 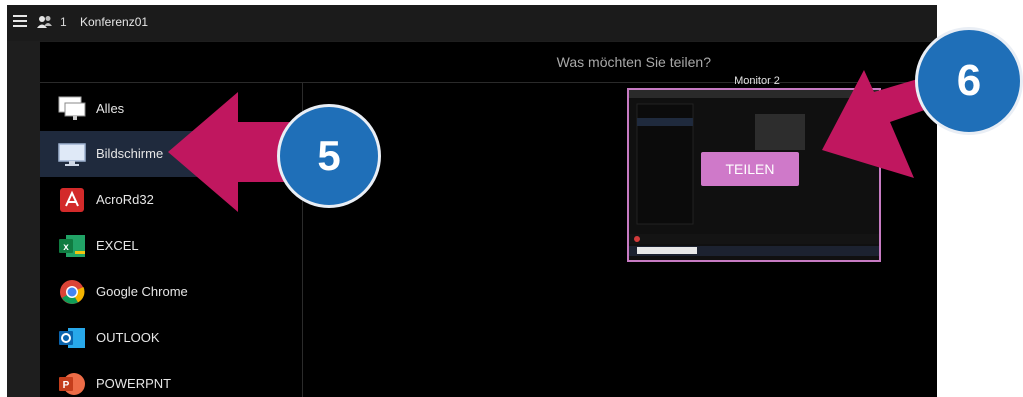 I want to click on source-item-label: Alles, so click(x=110, y=108).